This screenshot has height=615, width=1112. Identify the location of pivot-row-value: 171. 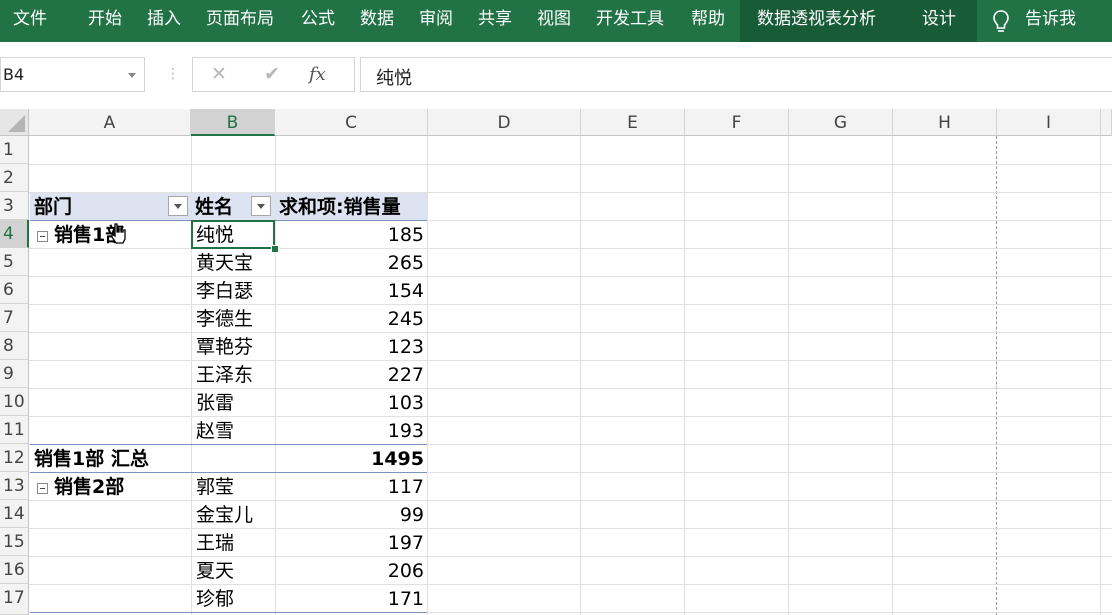
(351, 598).